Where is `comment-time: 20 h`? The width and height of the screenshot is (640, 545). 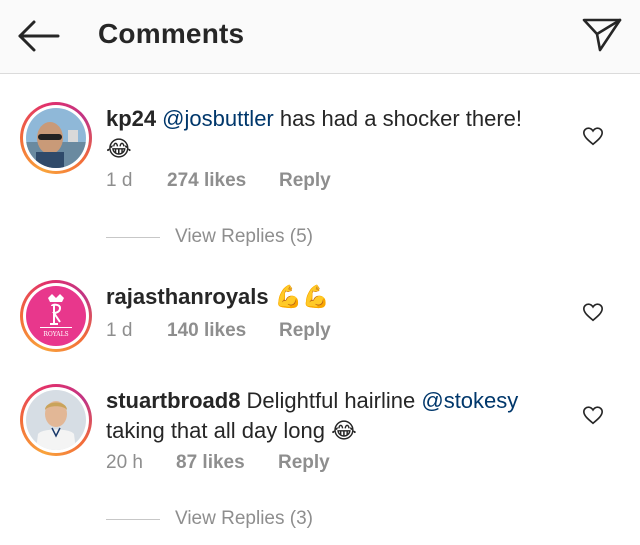 comment-time: 20 h is located at coordinates (124, 462).